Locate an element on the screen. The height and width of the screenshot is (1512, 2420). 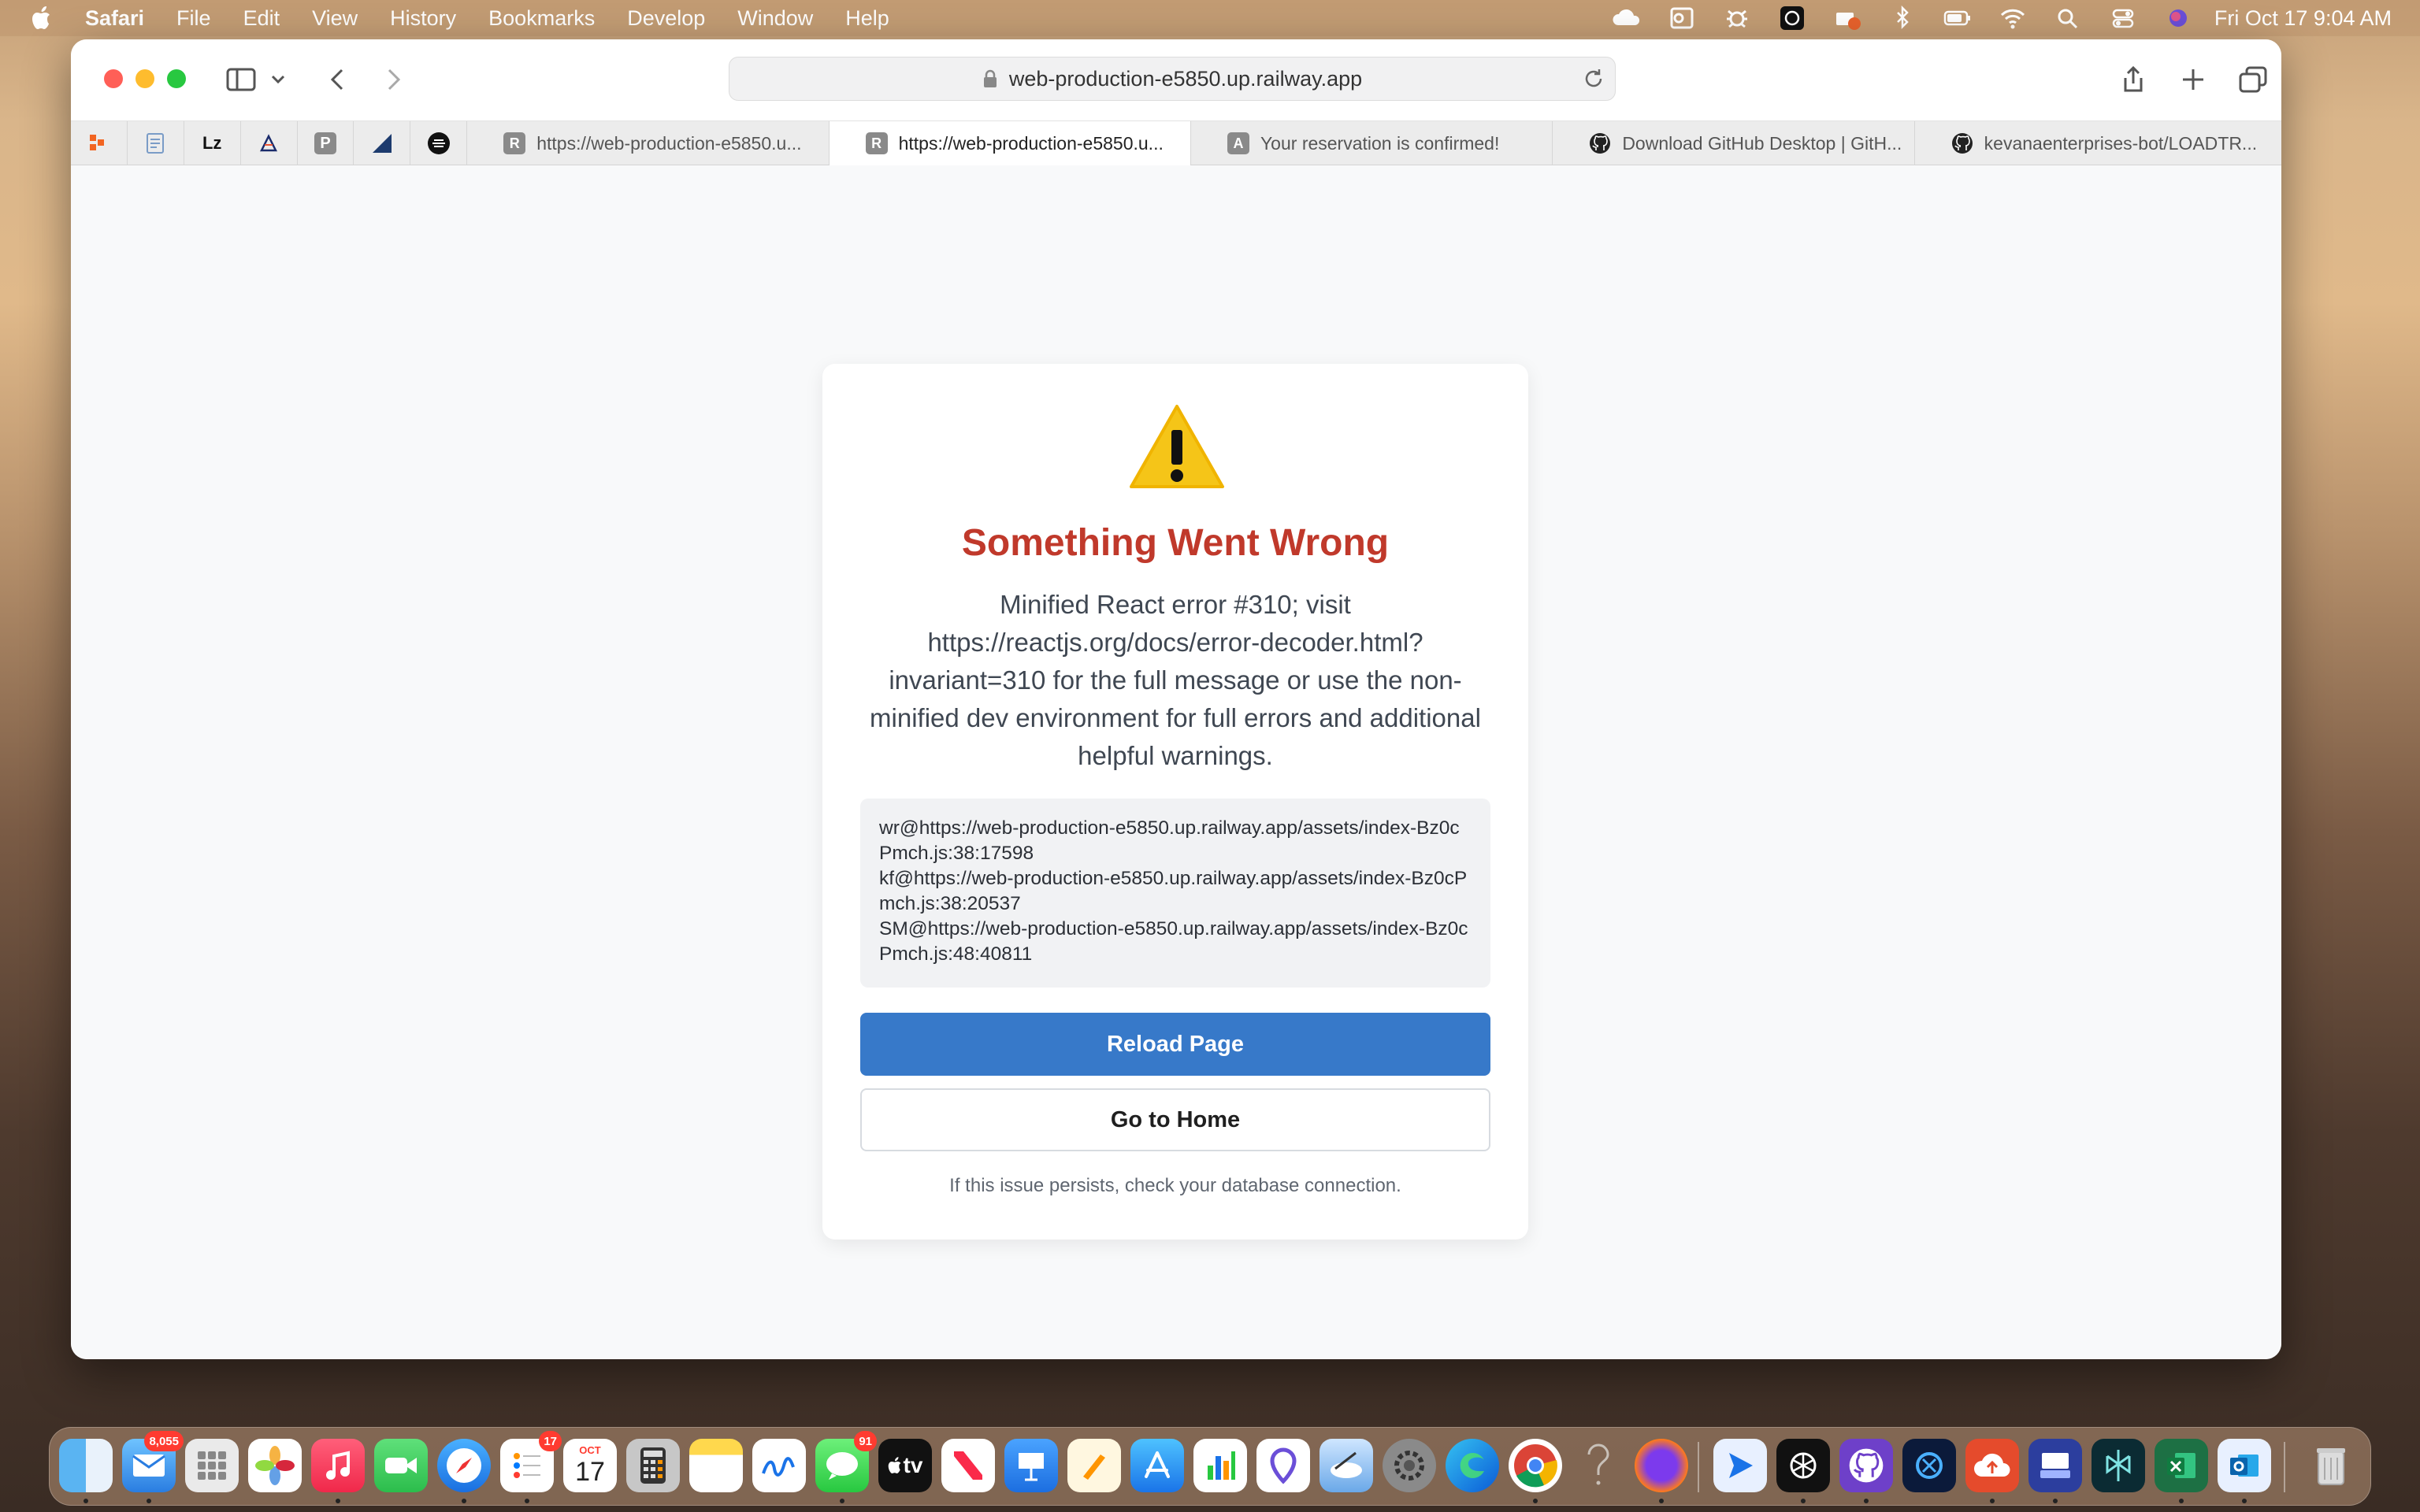
creative-cloud-icon is located at coordinates (1627, 18).